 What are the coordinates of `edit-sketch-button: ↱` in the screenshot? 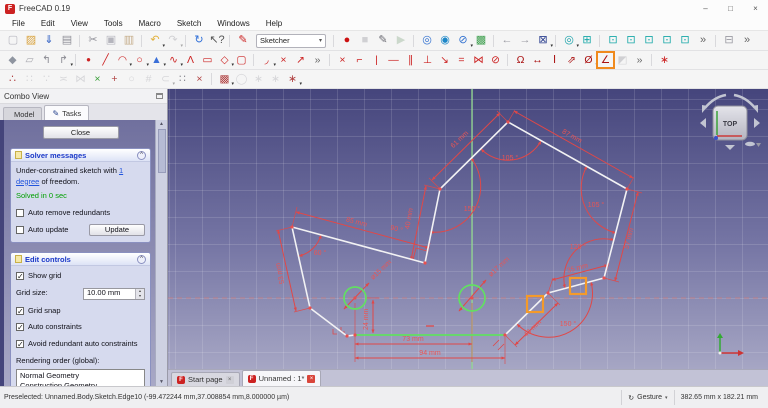 It's located at (64, 60).